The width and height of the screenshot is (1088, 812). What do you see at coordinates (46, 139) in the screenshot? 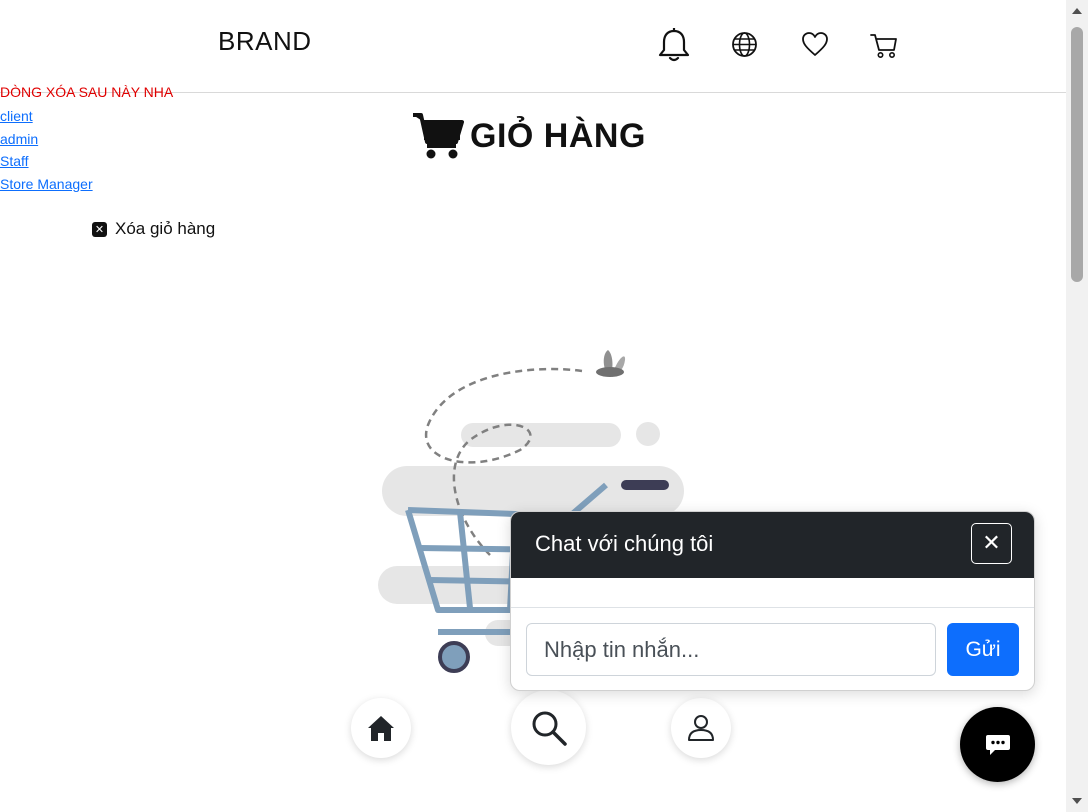
I see `link-admin: admin` at bounding box center [46, 139].